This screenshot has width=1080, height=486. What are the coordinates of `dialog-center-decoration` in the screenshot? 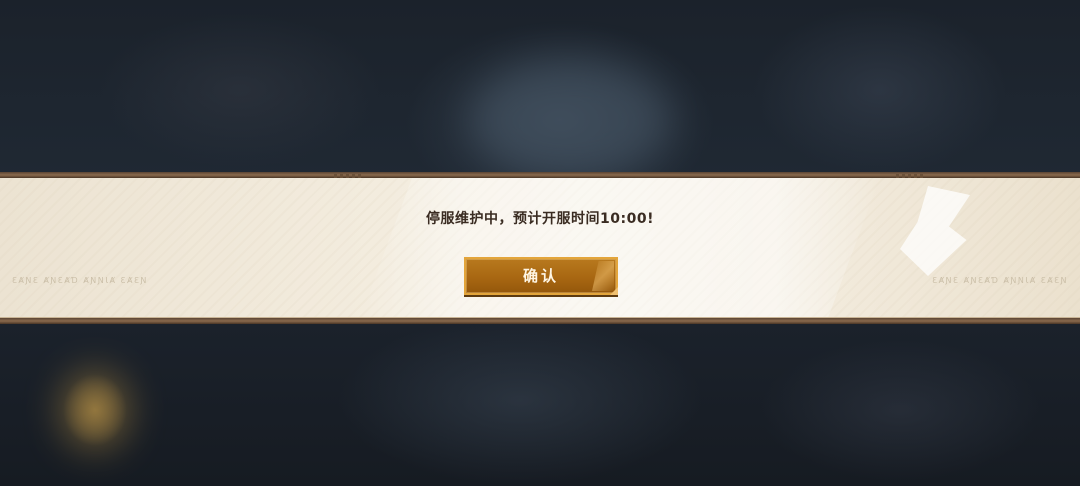 It's located at (620, 248).